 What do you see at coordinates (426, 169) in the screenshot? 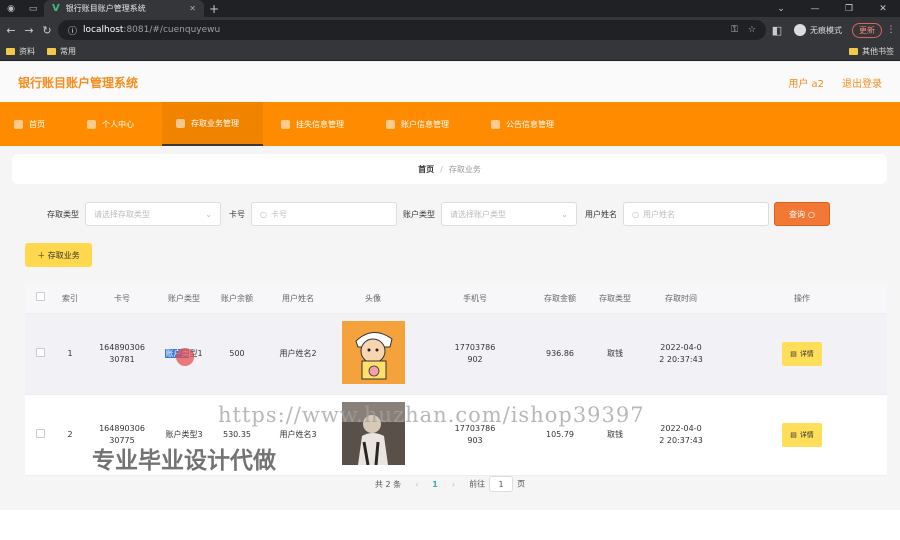
I see `breadcrumb-home: 首页` at bounding box center [426, 169].